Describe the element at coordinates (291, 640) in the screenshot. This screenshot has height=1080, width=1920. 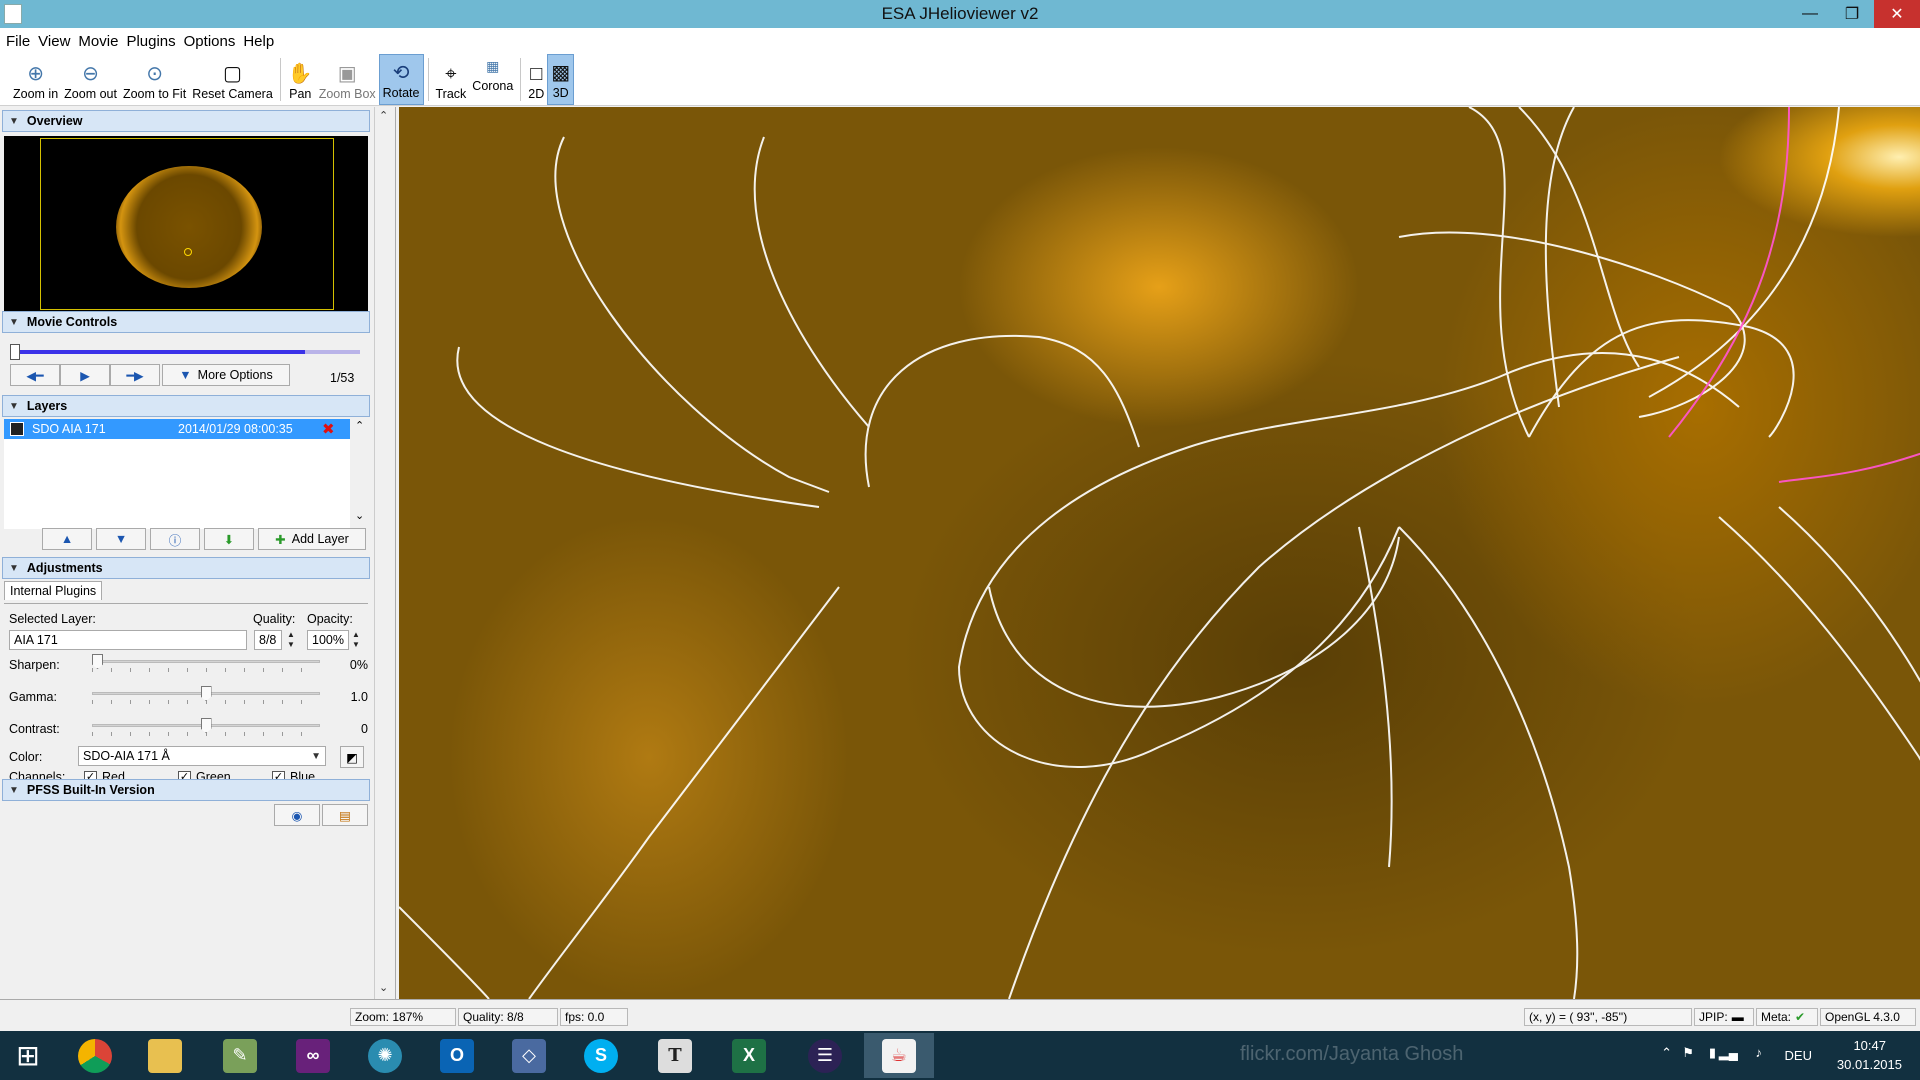
I see `quality-stepper: ▲ ▼` at that location.